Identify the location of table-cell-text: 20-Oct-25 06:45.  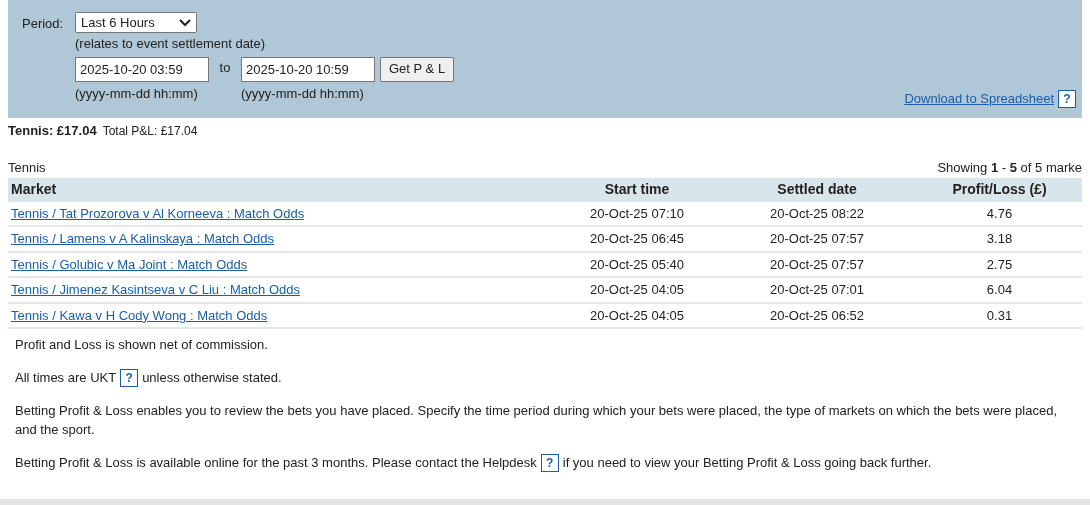
(637, 239).